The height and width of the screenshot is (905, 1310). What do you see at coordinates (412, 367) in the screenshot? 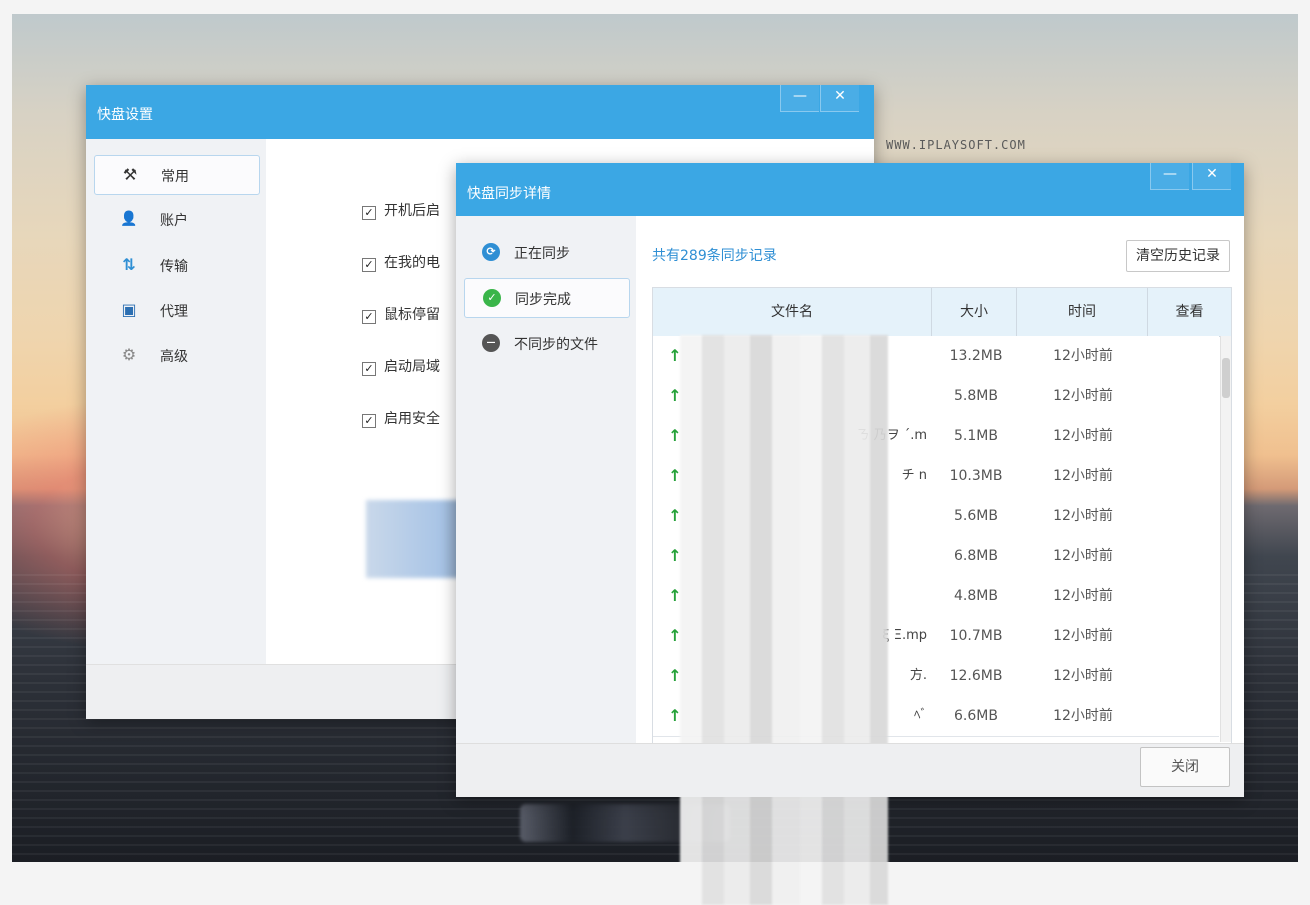
I see `option-label: 启动局域` at bounding box center [412, 367].